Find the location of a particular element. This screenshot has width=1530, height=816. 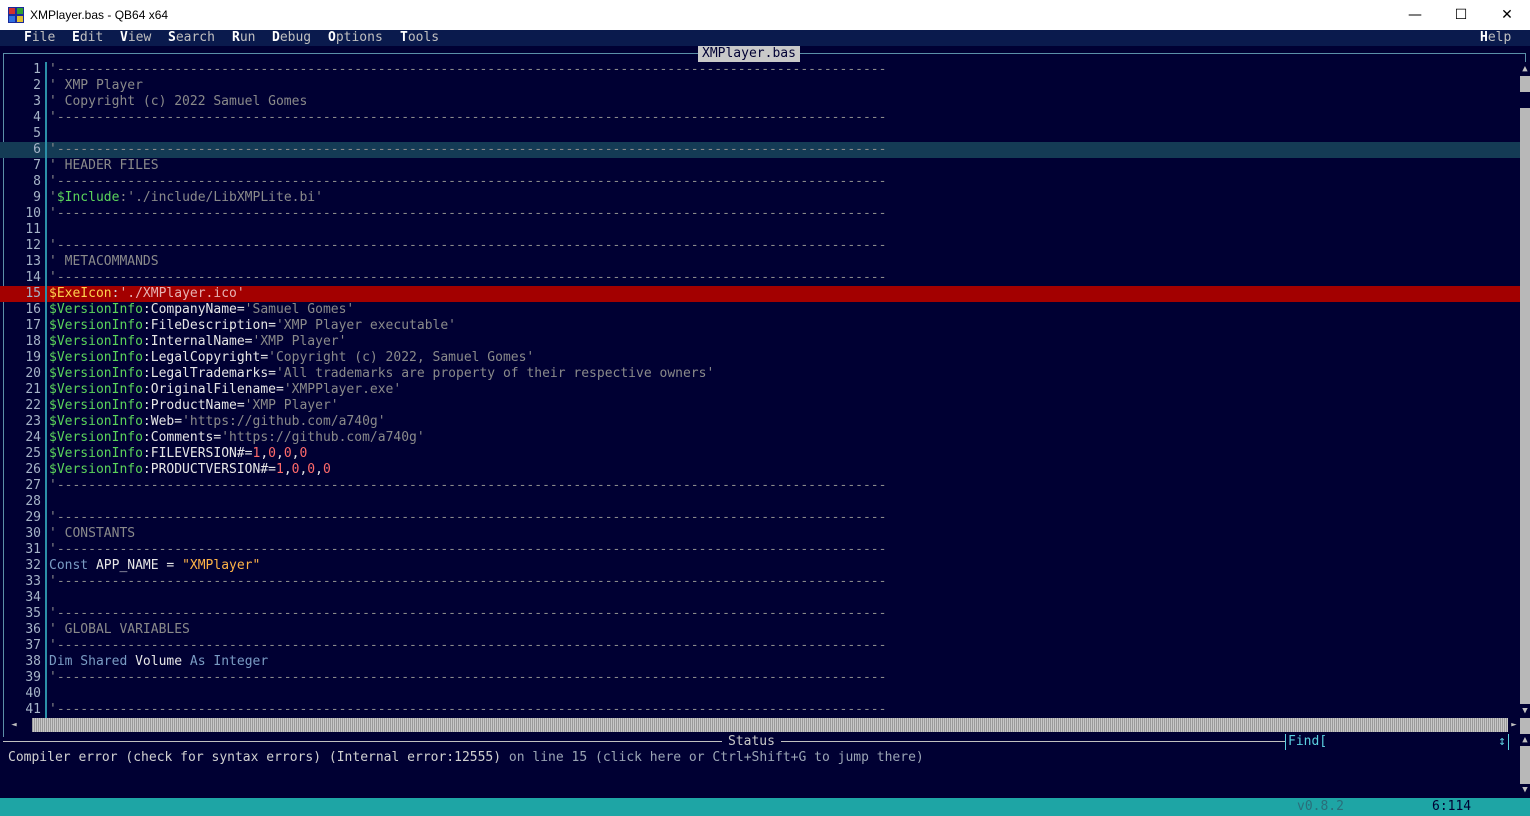

status-vertical-scrollbar: ▲ ▼ is located at coordinates (1525, 765).